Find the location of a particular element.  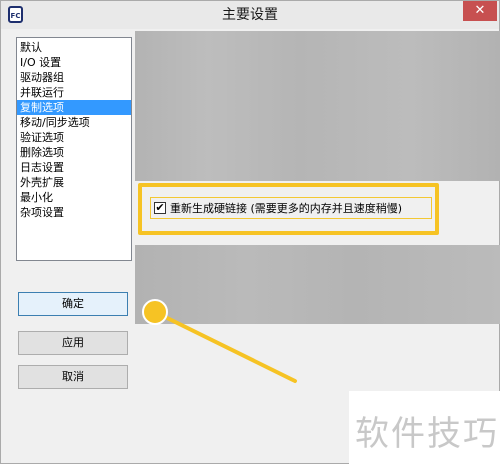

watermark-text: 软件技巧 is located at coordinates (427, 434).